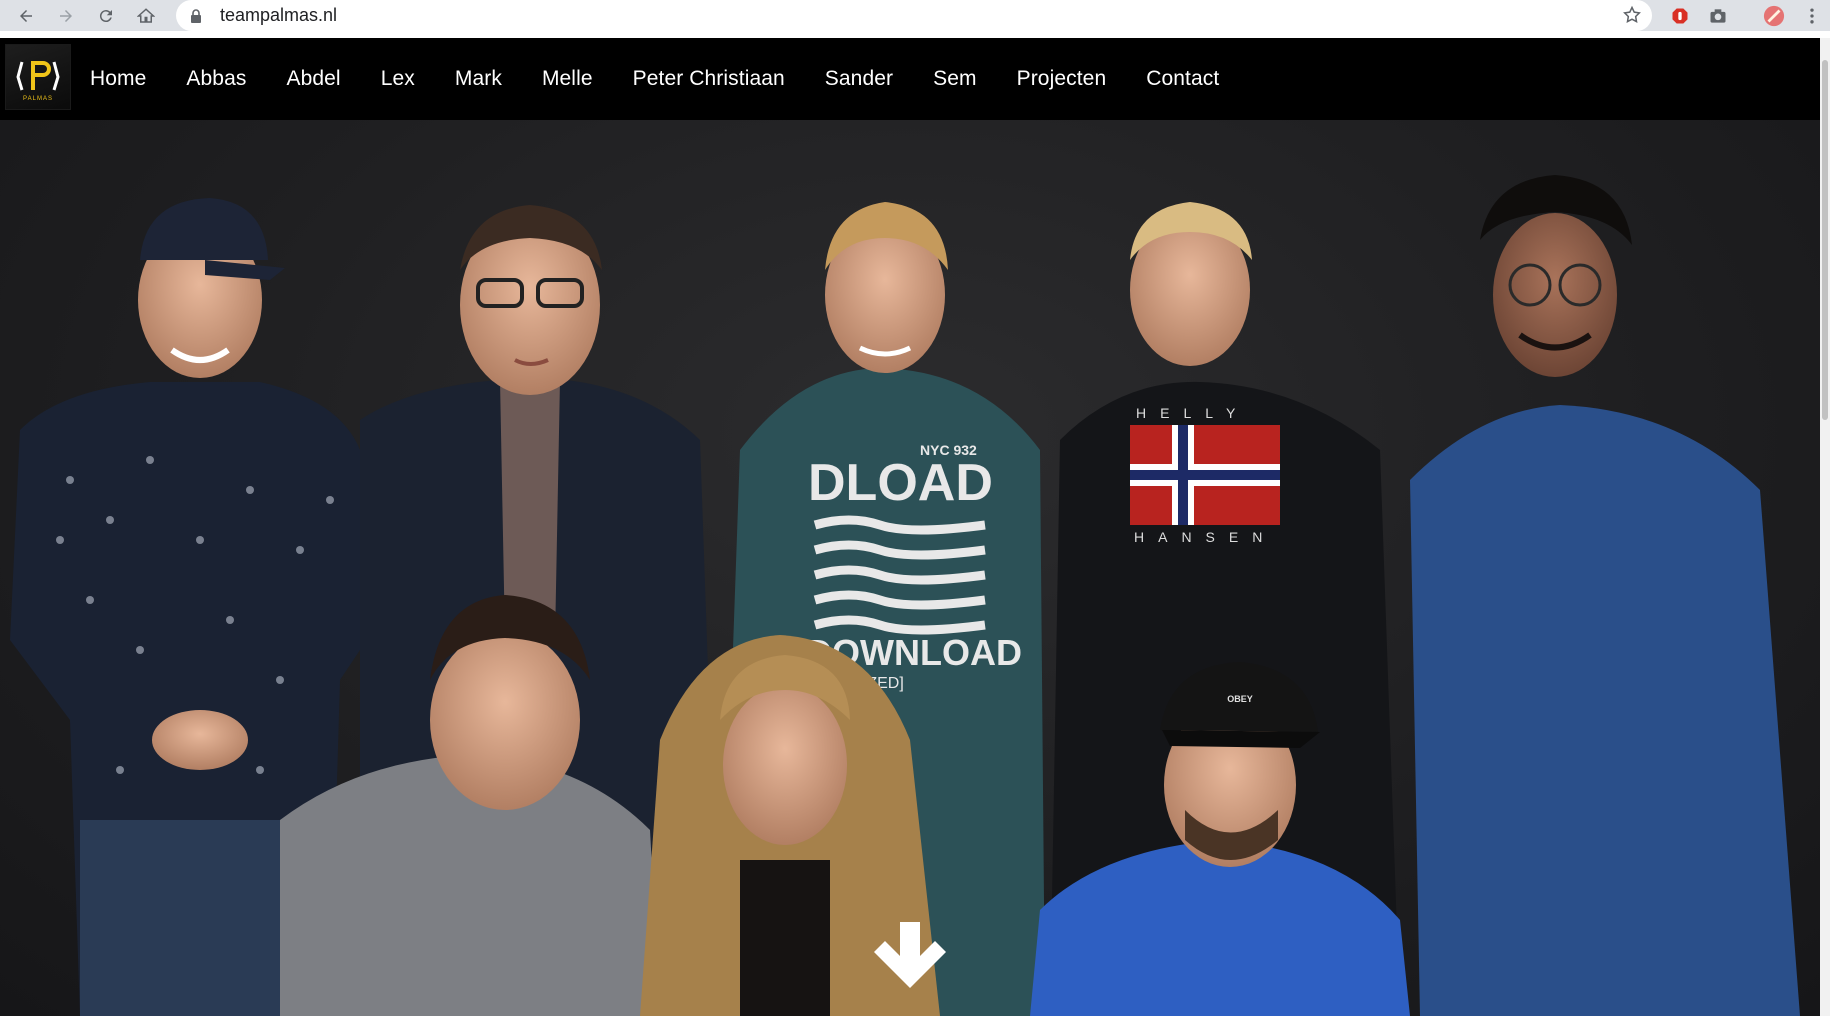 This screenshot has width=1830, height=1029. I want to click on camera-extension-icon, so click(1718, 16).